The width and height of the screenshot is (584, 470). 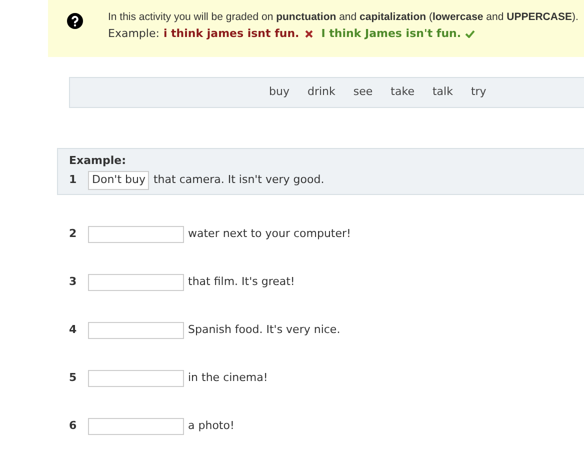 I want to click on example-answer: Don't buy, so click(x=119, y=180).